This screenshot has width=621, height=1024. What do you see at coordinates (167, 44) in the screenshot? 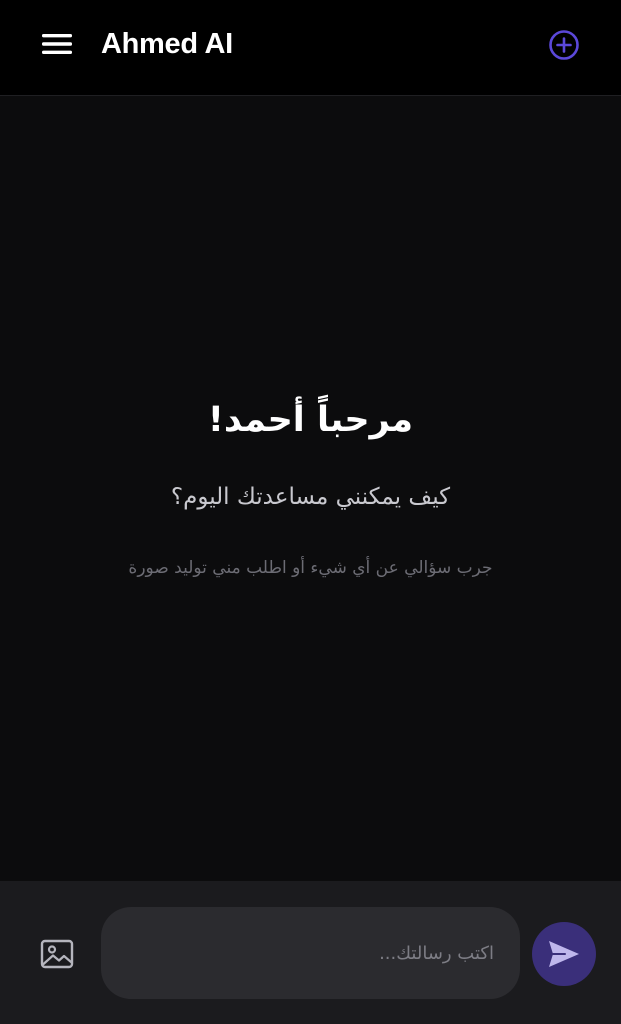
I see `app-title: Ahmed AI` at bounding box center [167, 44].